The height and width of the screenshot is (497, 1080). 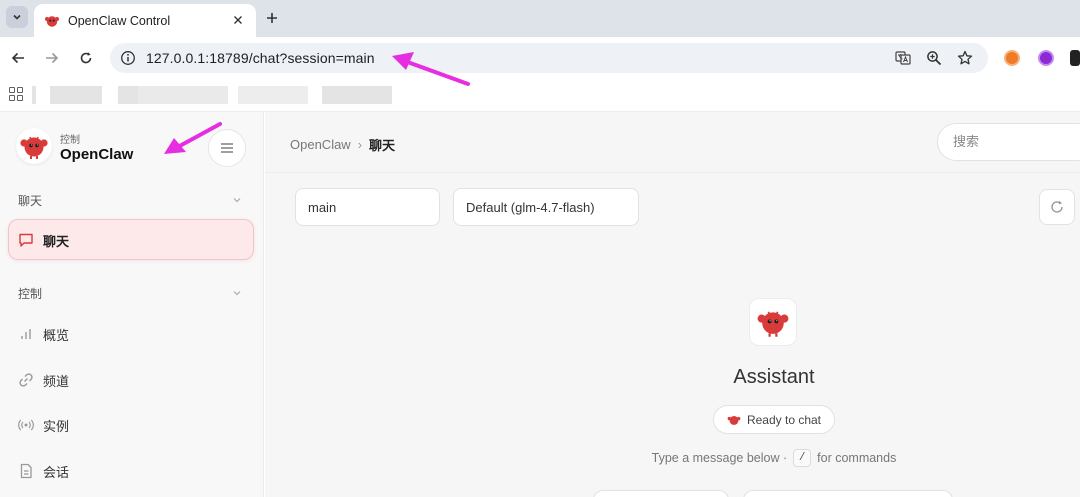 I want to click on broadcast-icon, so click(x=26, y=425).